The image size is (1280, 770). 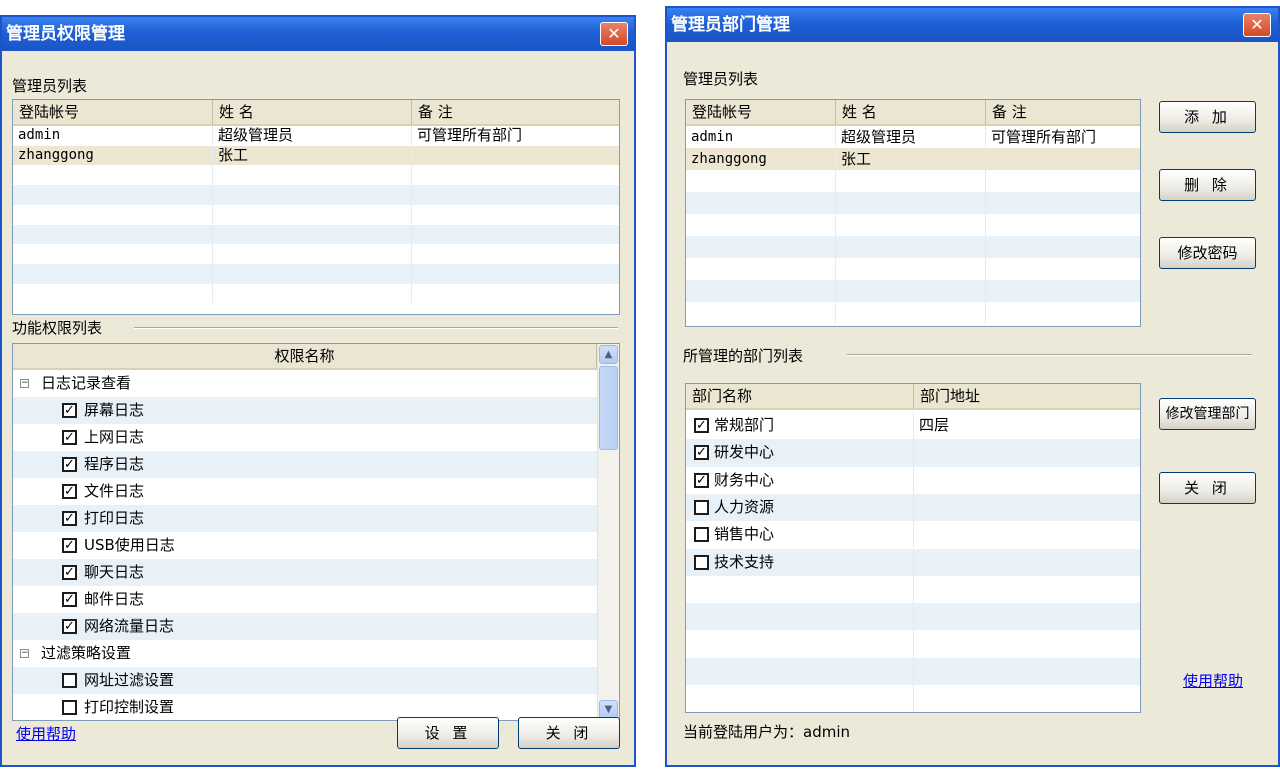 I want to click on tree-group-row: − 日志记录查看, so click(x=305, y=383).